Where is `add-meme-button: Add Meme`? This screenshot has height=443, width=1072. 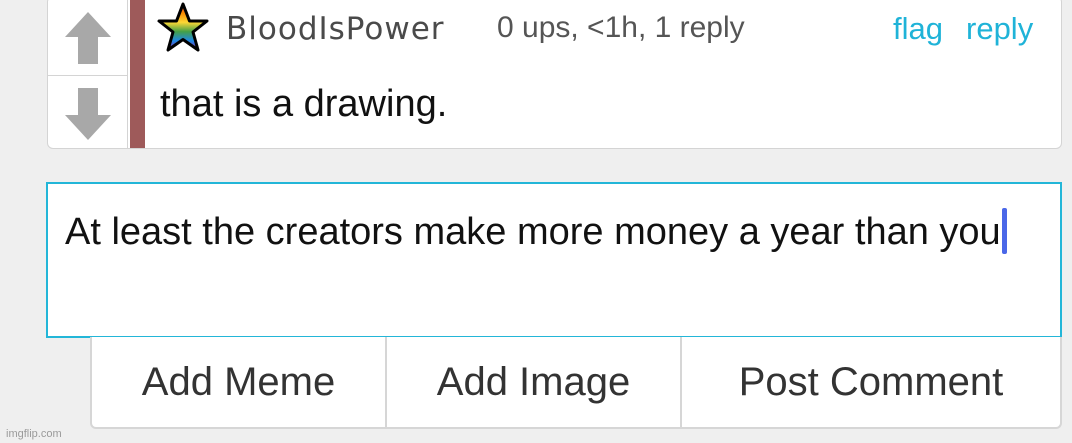 add-meme-button: Add Meme is located at coordinates (239, 382).